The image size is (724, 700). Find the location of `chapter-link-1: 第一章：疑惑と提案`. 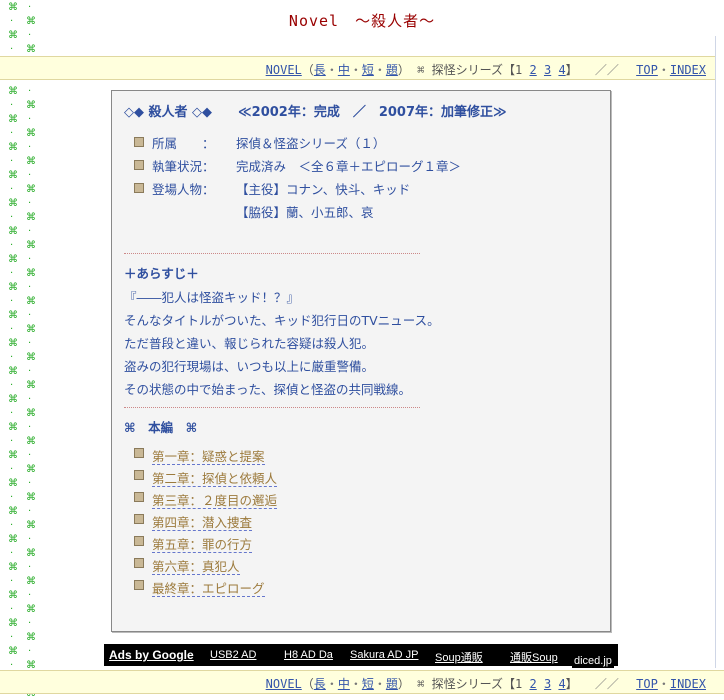

chapter-link-1: 第一章：疑惑と提案 is located at coordinates (208, 457).